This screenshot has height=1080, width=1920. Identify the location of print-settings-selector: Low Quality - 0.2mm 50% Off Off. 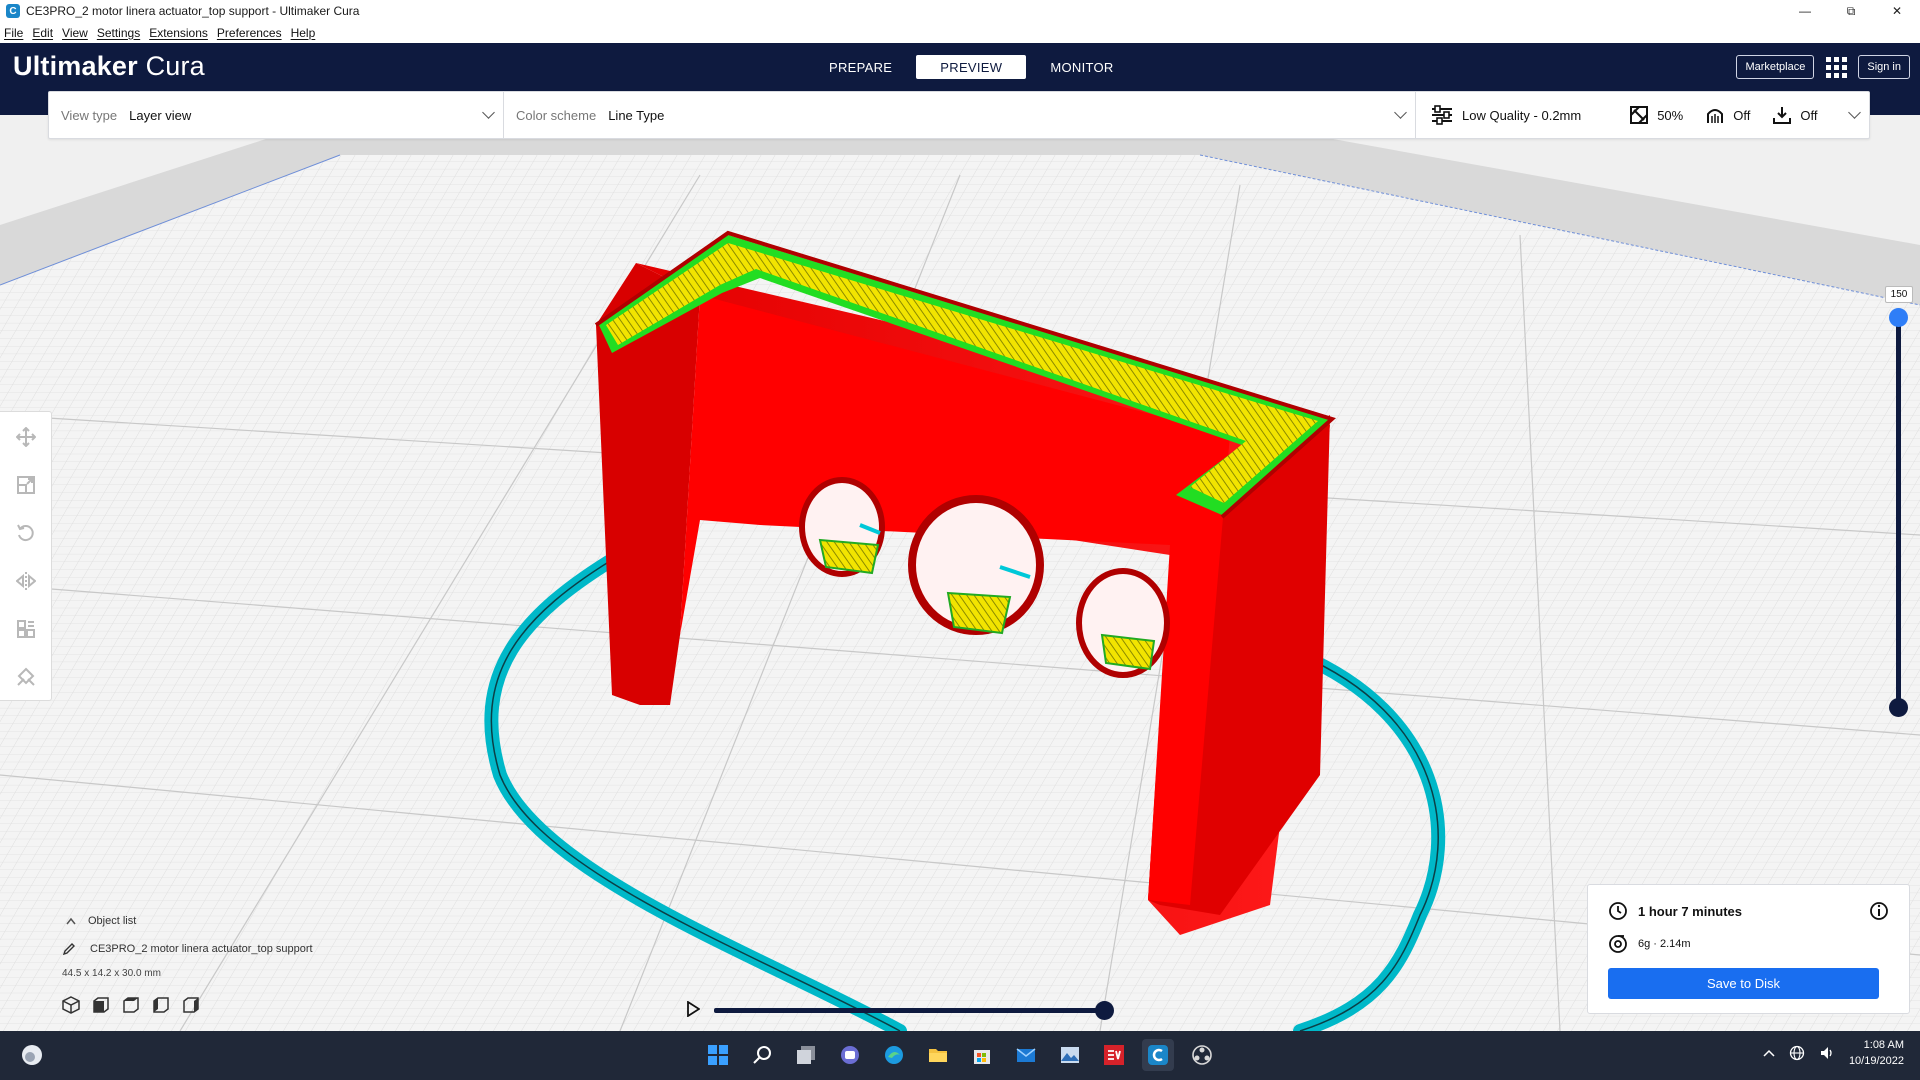
(1642, 115).